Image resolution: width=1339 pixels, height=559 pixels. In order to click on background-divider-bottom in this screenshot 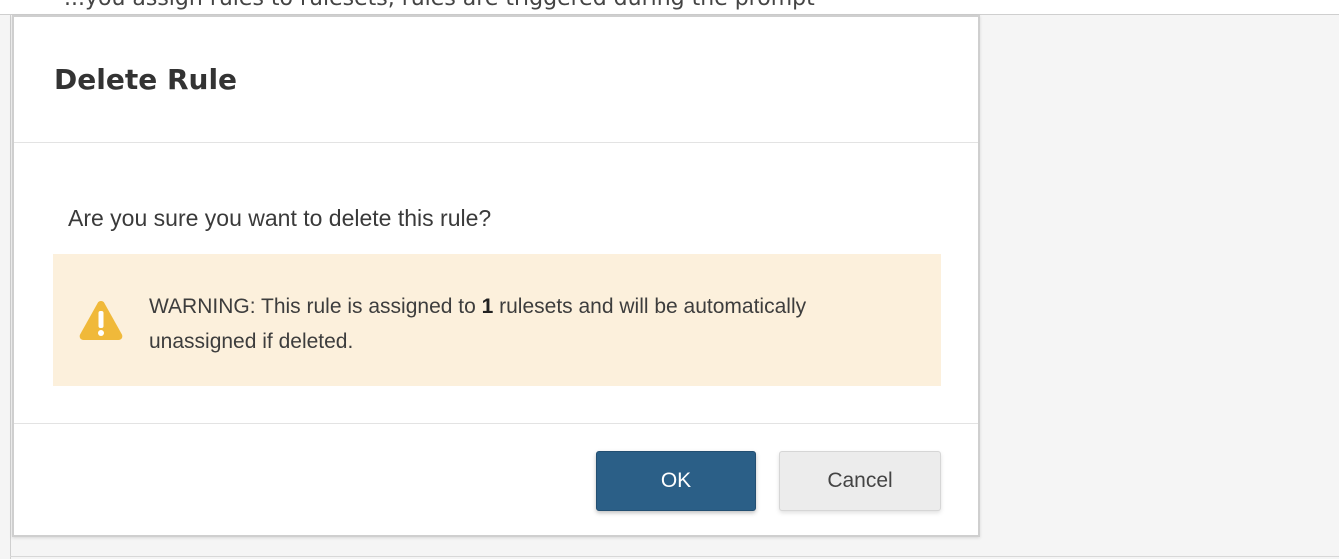, I will do `click(674, 556)`.